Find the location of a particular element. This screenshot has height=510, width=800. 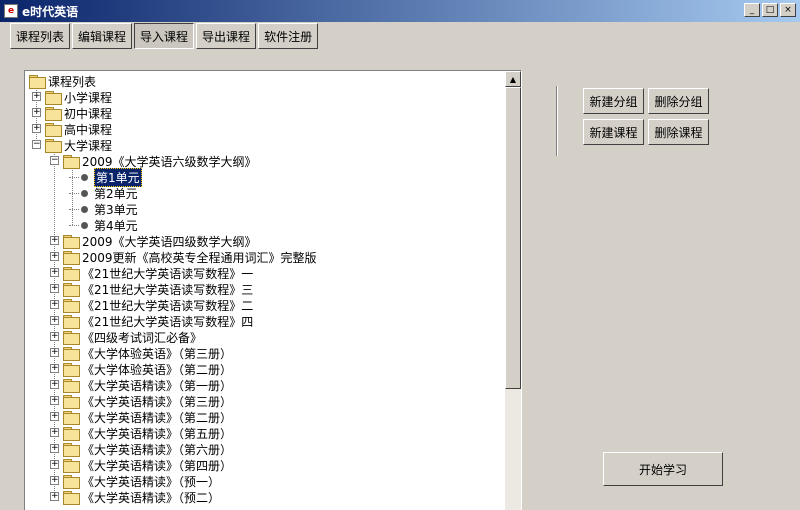

tree-folder-item: 初中课程 is located at coordinates (78, 113).